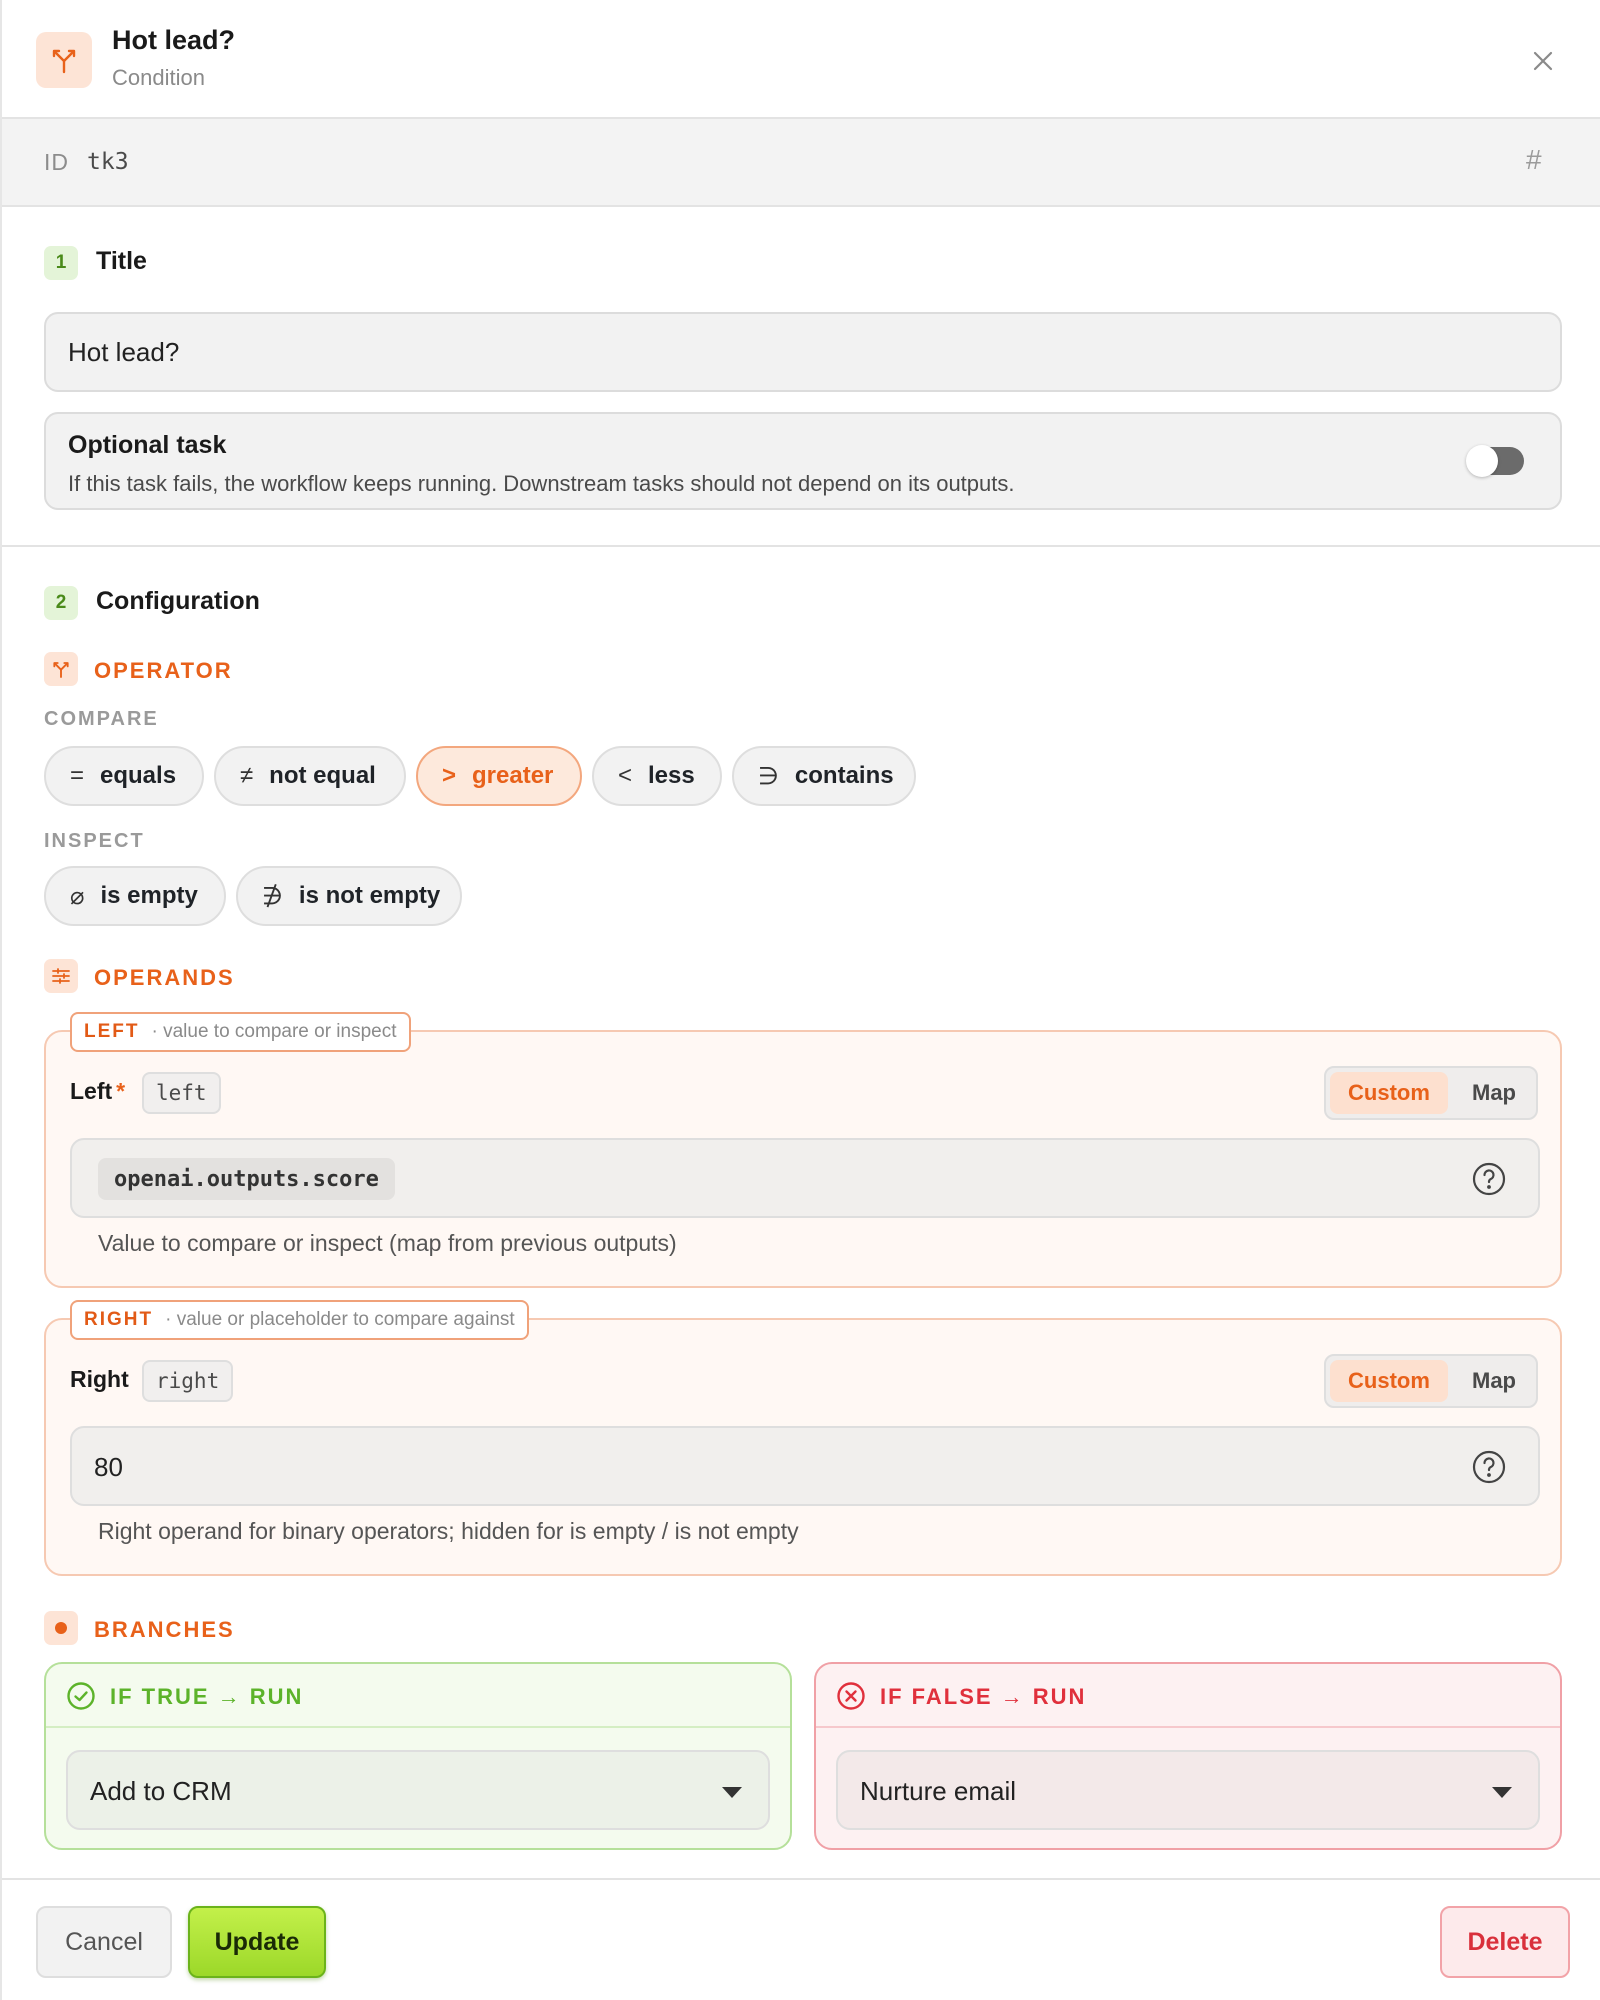 The image size is (1600, 2000). Describe the element at coordinates (104, 1942) in the screenshot. I see `cancel-button: Cancel` at that location.